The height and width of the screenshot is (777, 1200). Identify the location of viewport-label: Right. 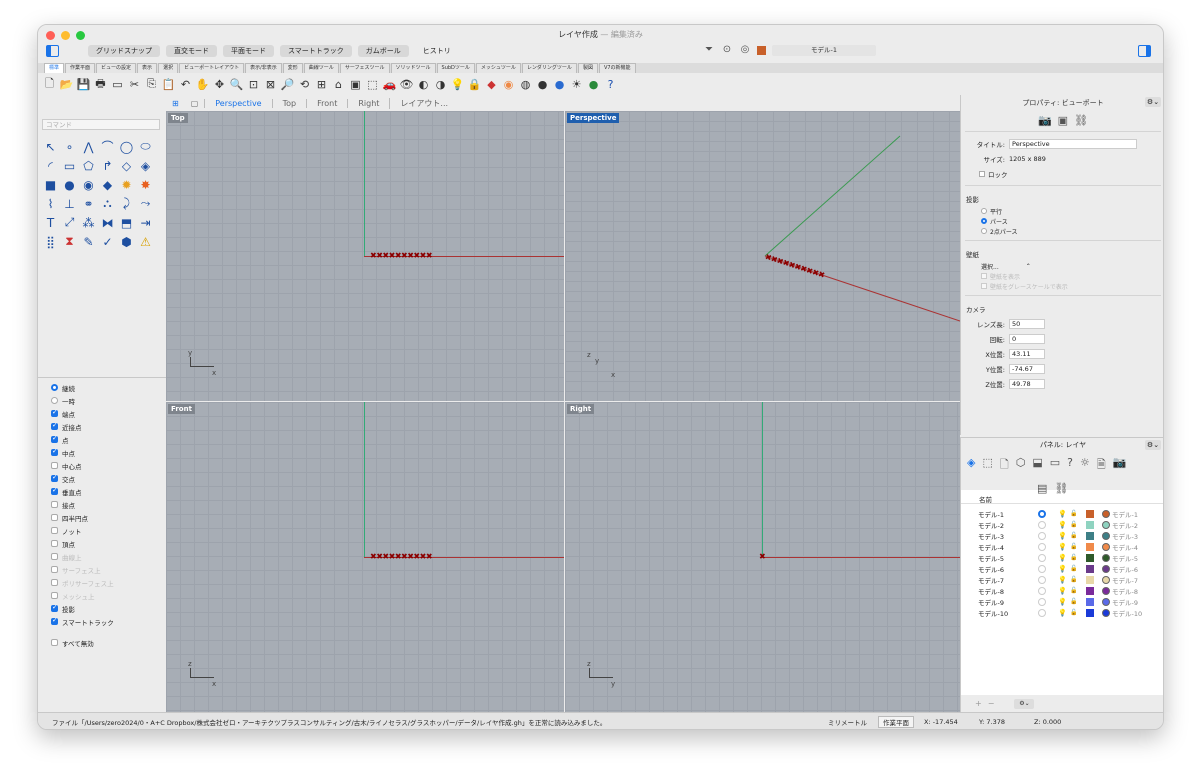
(581, 409).